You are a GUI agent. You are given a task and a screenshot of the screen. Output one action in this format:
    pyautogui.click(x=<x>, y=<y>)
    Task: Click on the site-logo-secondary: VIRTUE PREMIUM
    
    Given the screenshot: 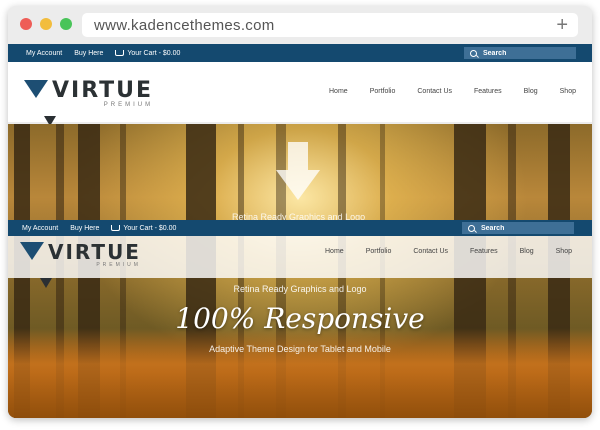 What is the action you would take?
    pyautogui.click(x=80, y=264)
    